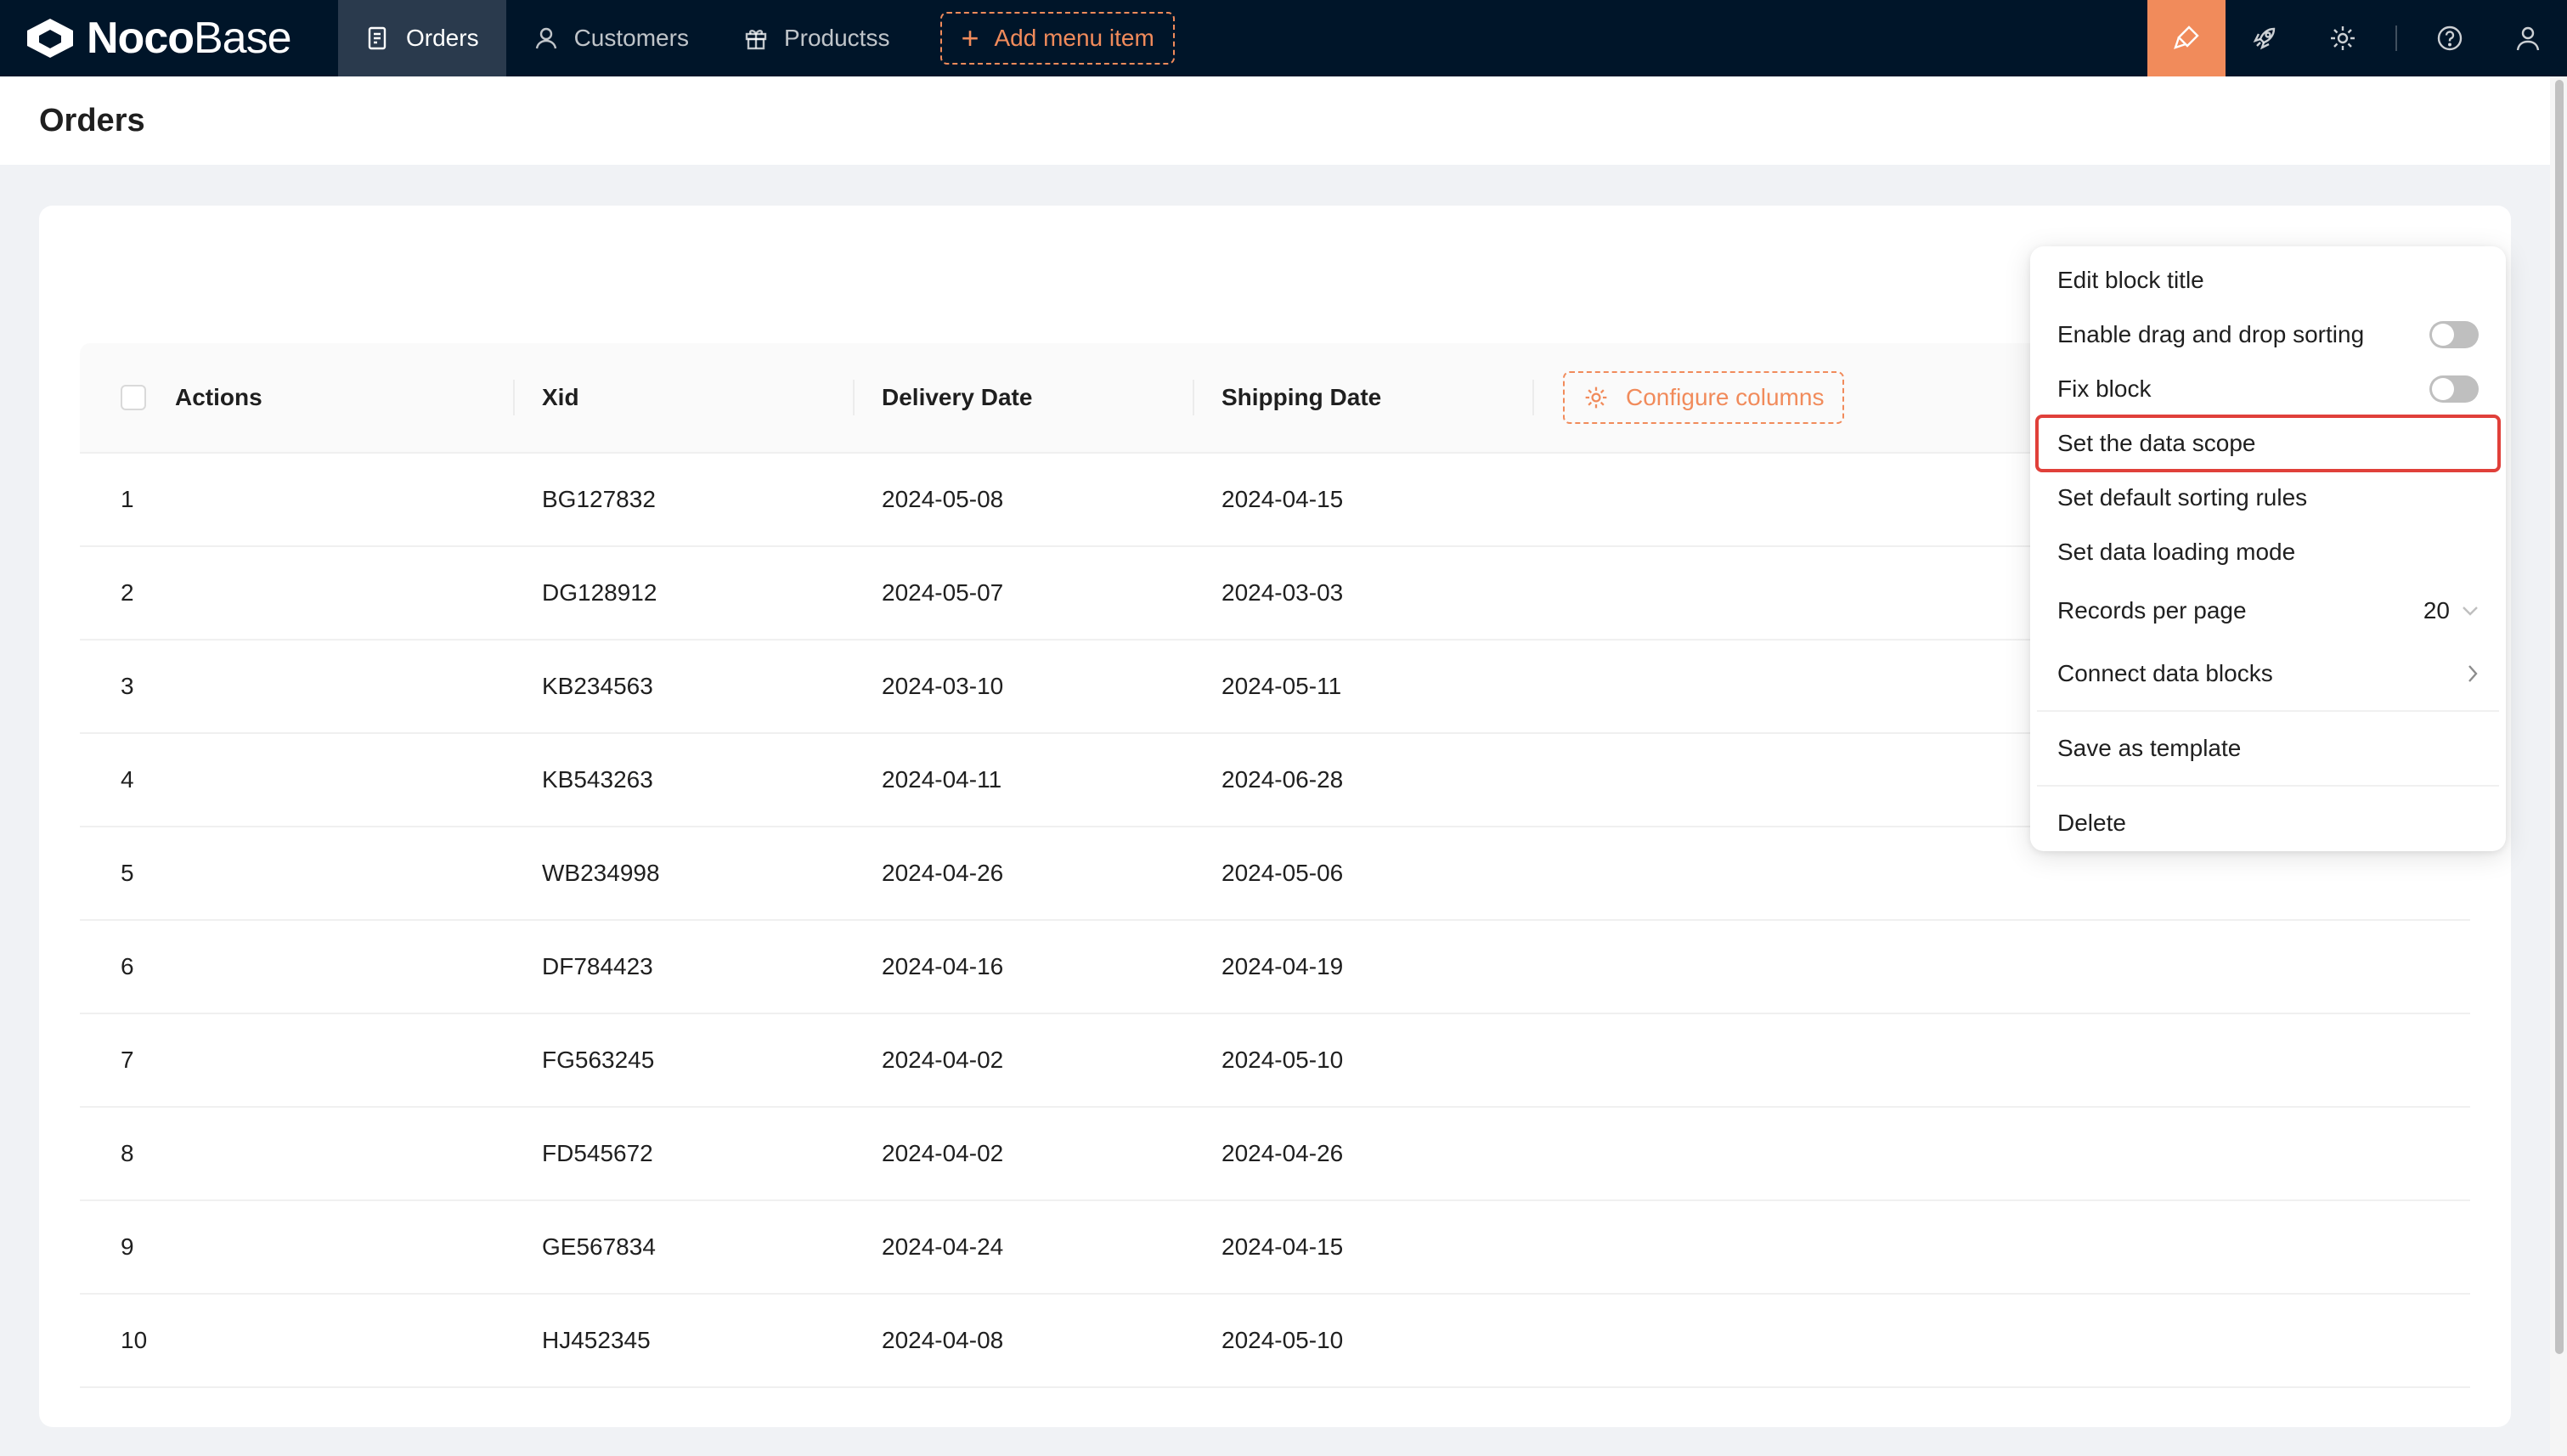  I want to click on plugins-button, so click(2265, 38).